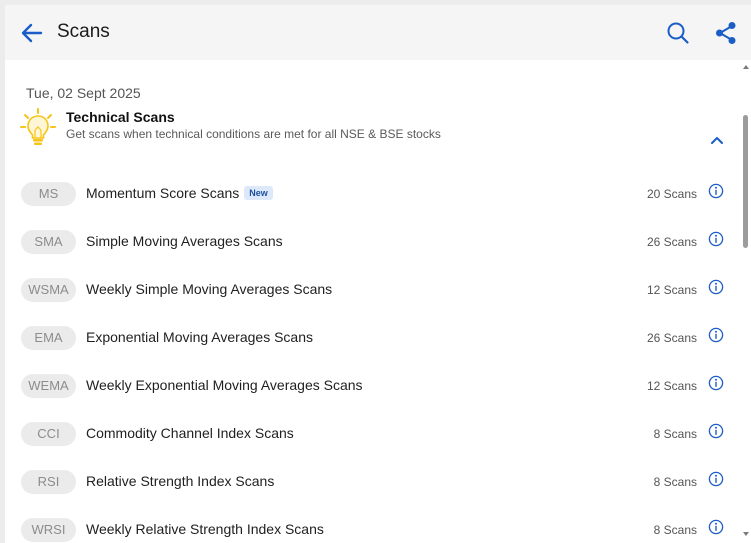  Describe the element at coordinates (745, 301) in the screenshot. I see `scrollbar` at that location.